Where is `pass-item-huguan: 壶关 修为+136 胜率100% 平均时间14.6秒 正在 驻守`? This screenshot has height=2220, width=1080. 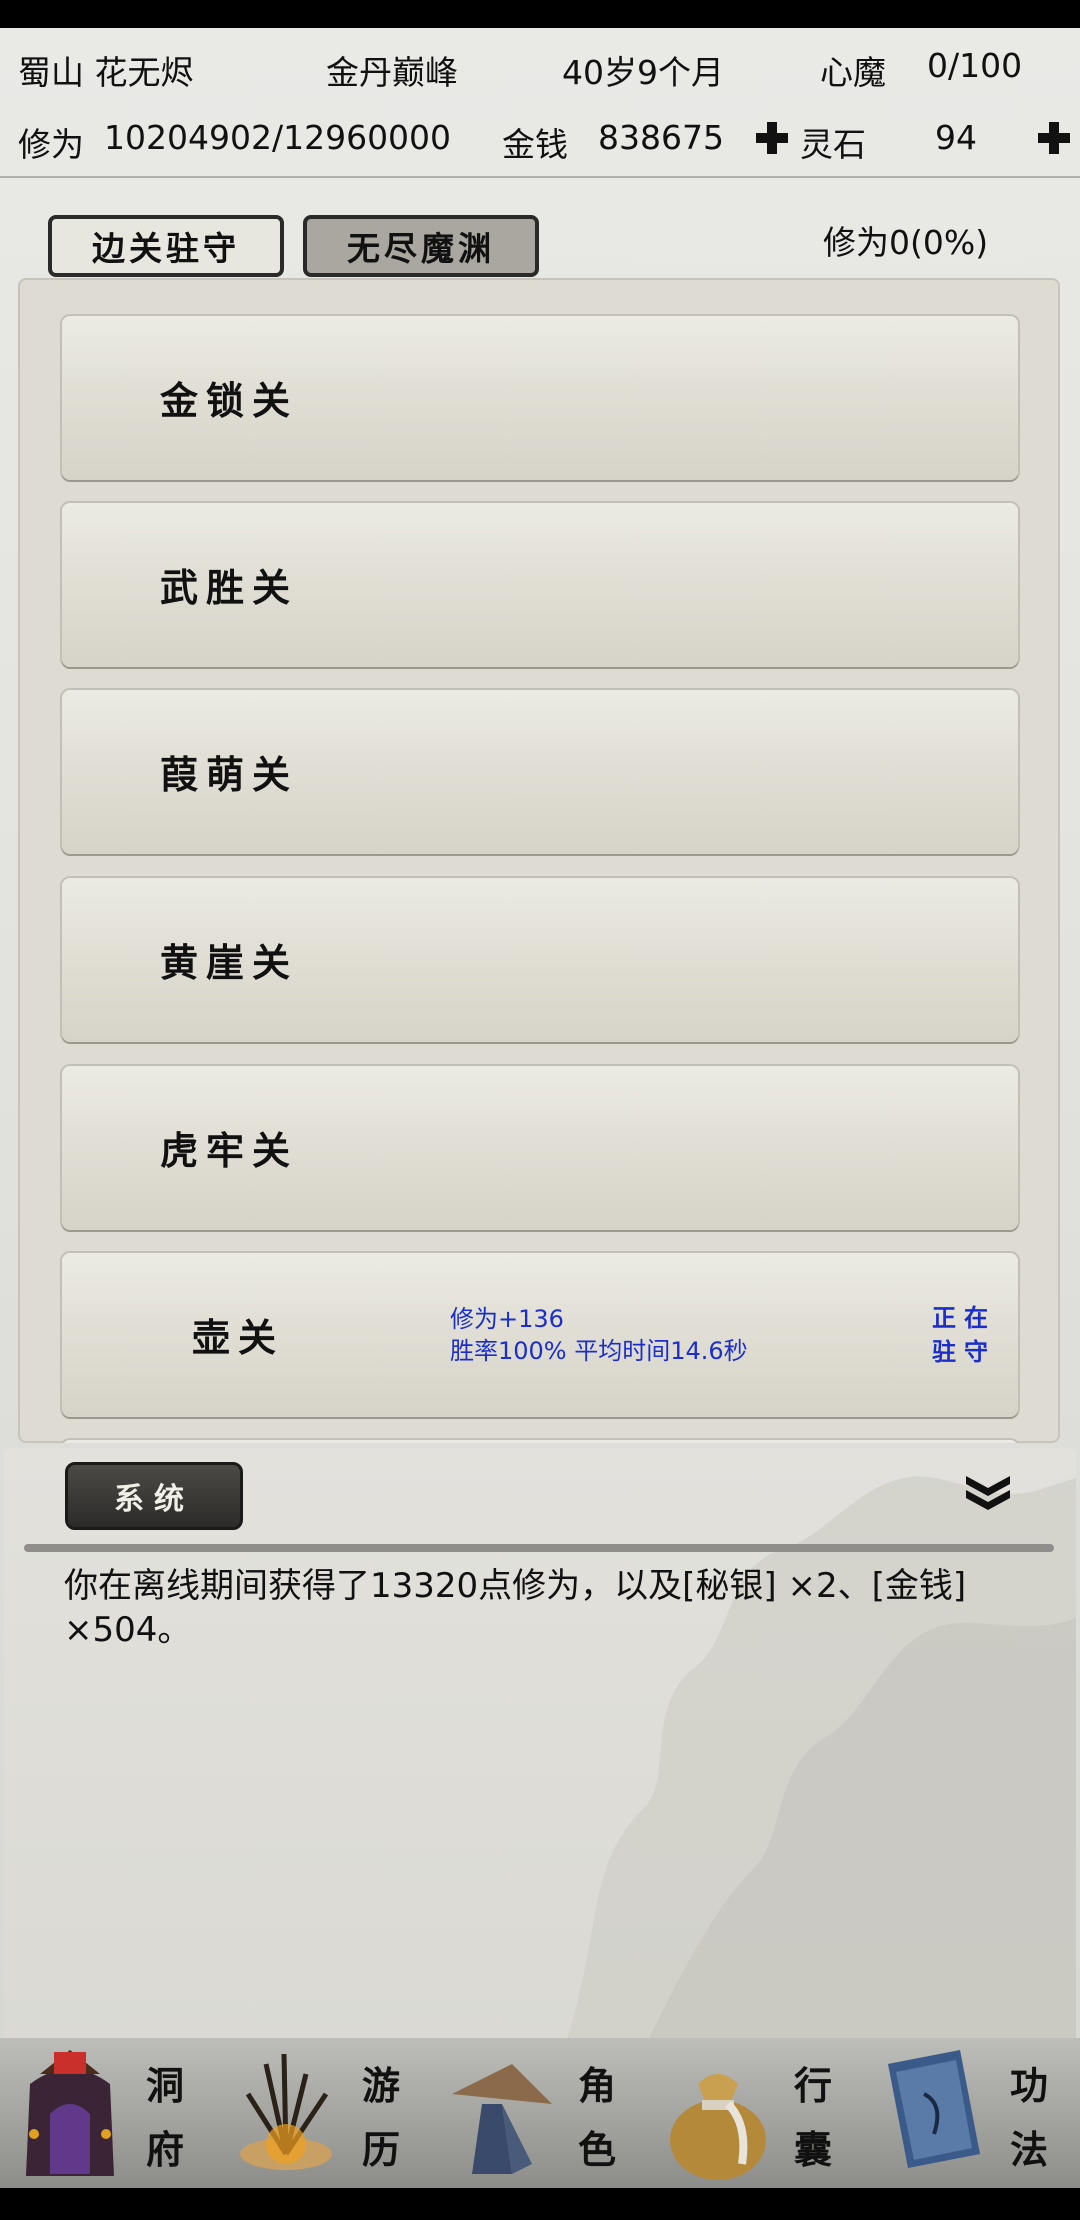 pass-item-huguan: 壶关 修为+136 胜率100% 平均时间14.6秒 正在 驻守 is located at coordinates (540, 1335).